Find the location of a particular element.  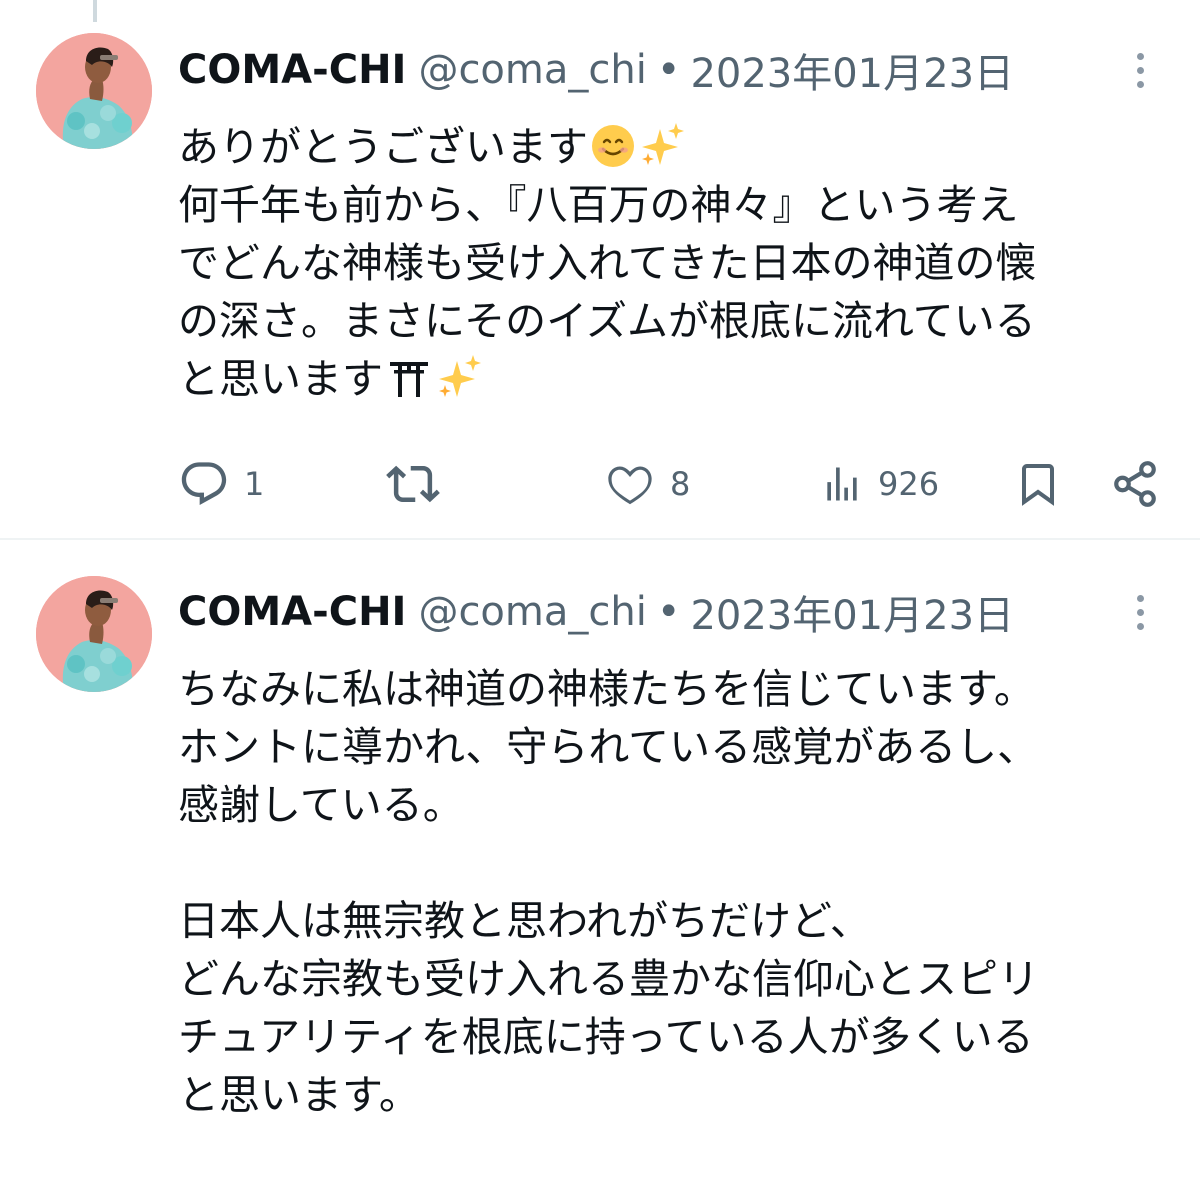

tweet-text-line-1: ちなみに私は神道の神様たちを信じています。 is located at coordinates (606, 689).